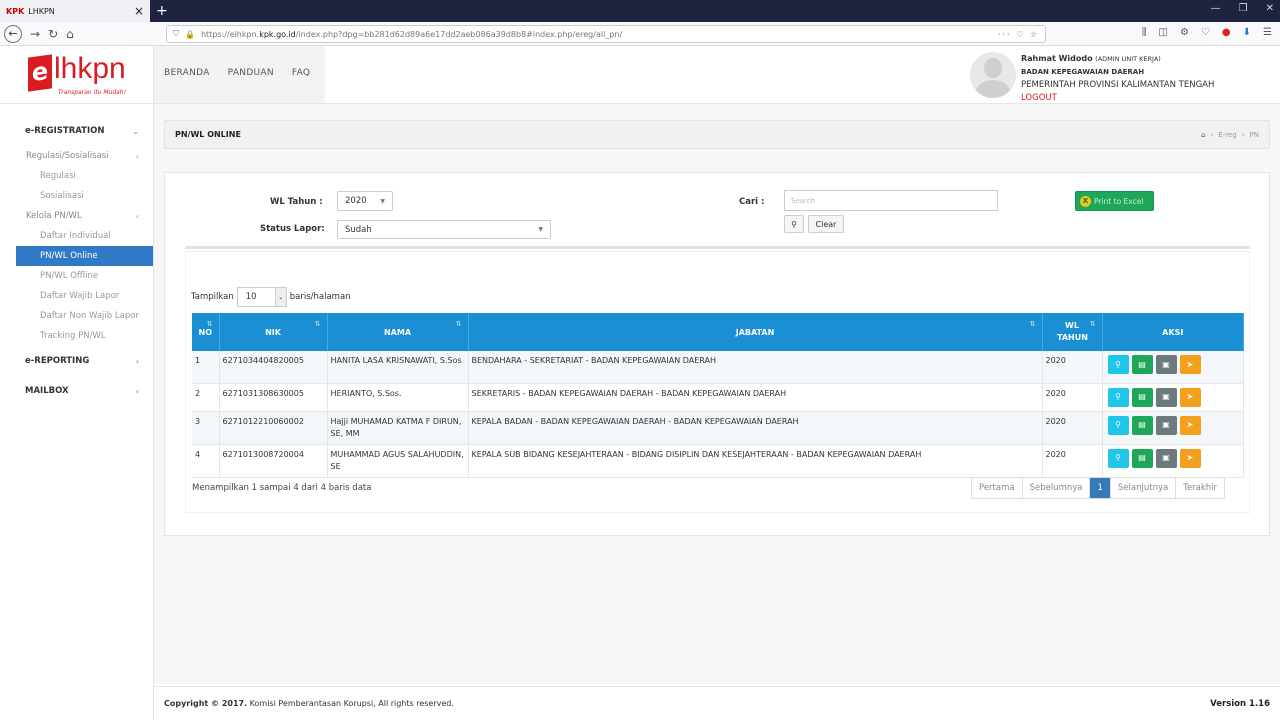  Describe the element at coordinates (209, 324) in the screenshot. I see `sort-icon: ⇅` at that location.